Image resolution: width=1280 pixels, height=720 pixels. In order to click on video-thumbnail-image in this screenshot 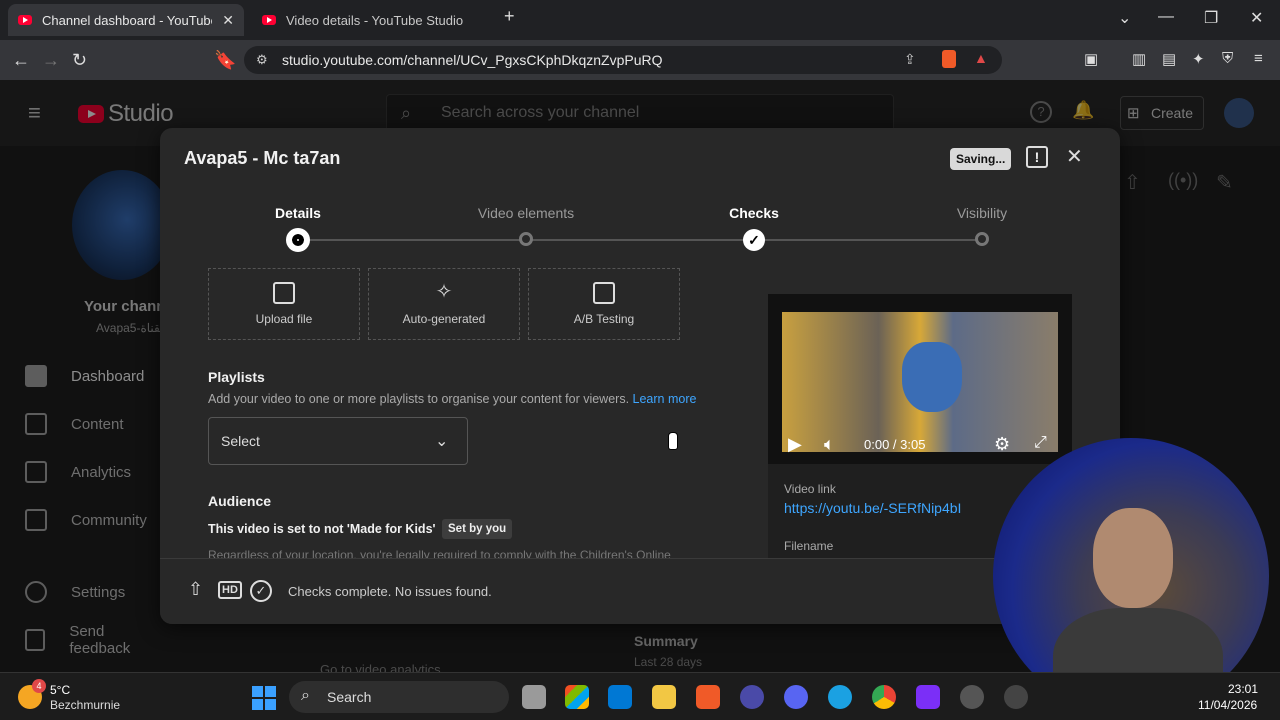, I will do `click(920, 382)`.